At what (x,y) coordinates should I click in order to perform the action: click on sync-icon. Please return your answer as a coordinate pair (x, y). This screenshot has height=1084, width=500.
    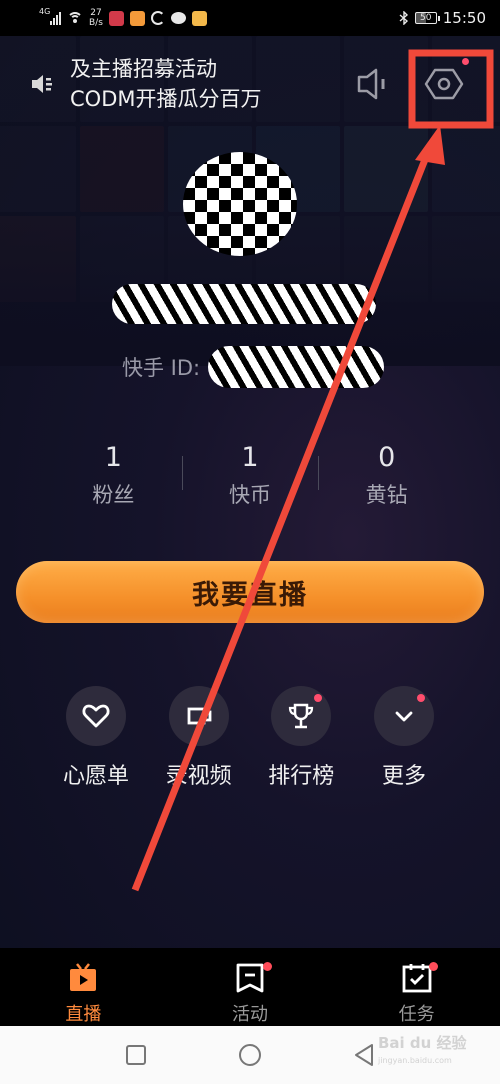
    Looking at the image, I should click on (157, 18).